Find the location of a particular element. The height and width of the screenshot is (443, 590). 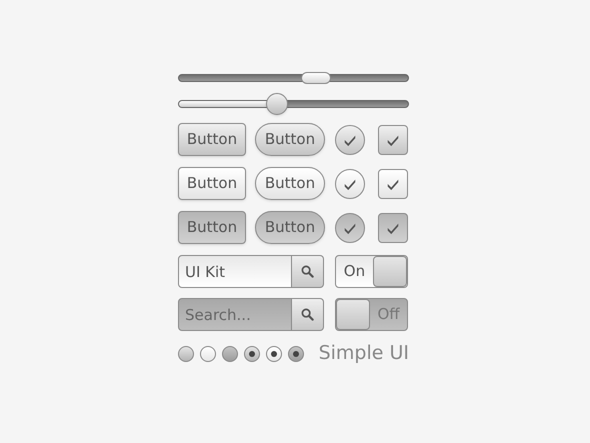

toggle-label: Off is located at coordinates (388, 315).